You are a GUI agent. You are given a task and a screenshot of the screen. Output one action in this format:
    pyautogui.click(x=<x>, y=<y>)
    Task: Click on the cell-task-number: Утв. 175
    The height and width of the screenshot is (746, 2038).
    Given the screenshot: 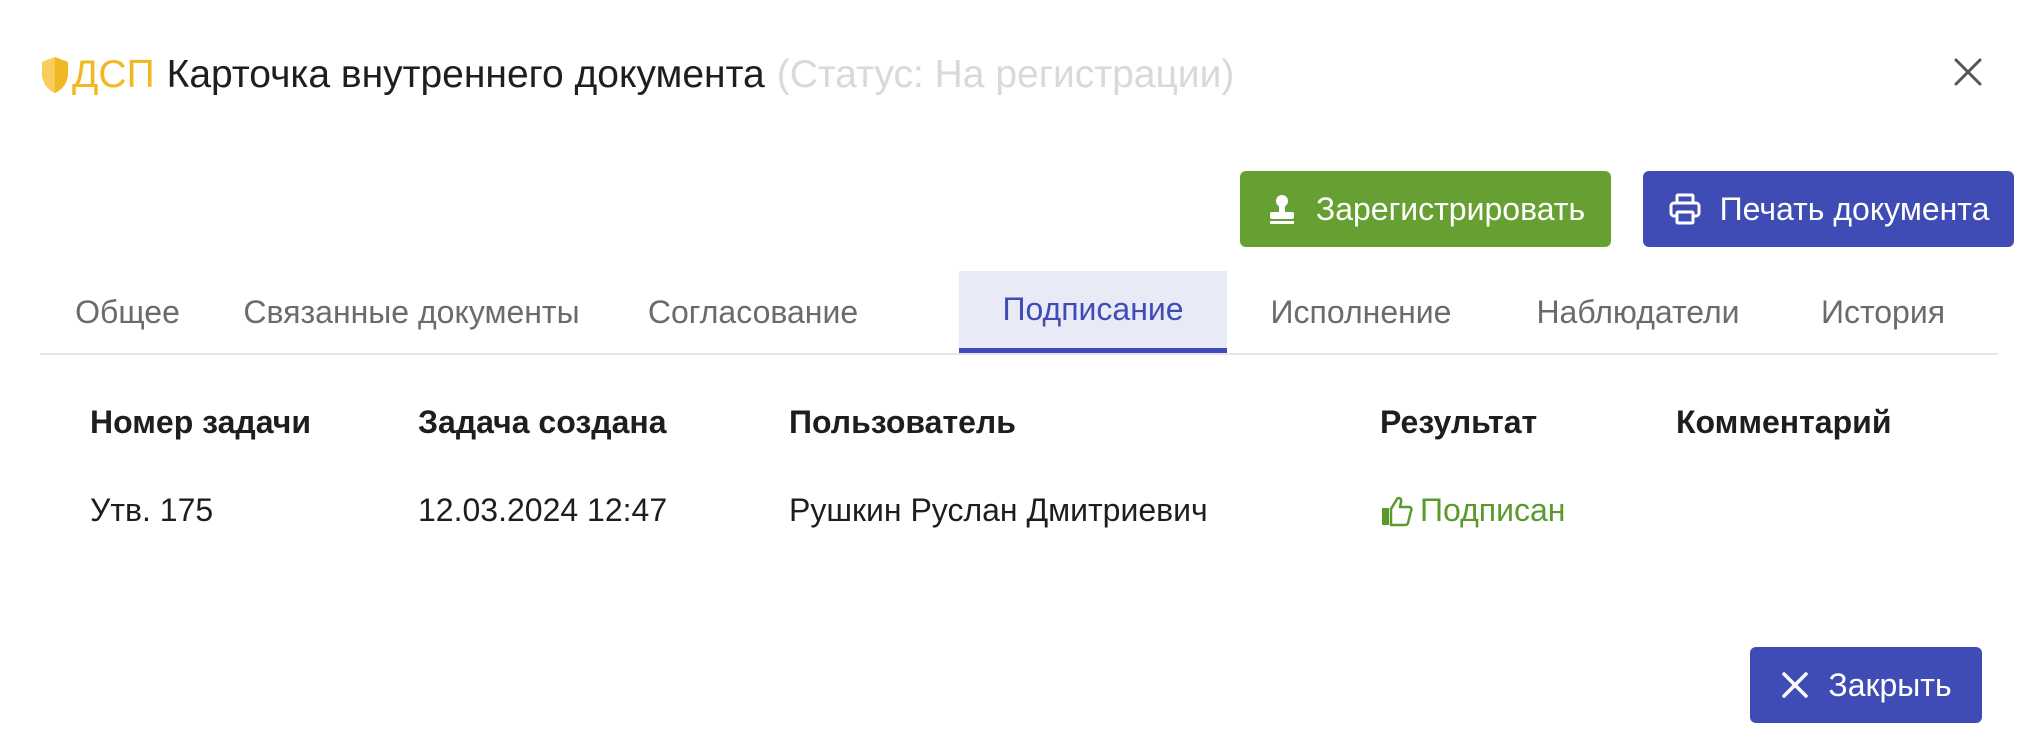 What is the action you would take?
    pyautogui.click(x=152, y=510)
    